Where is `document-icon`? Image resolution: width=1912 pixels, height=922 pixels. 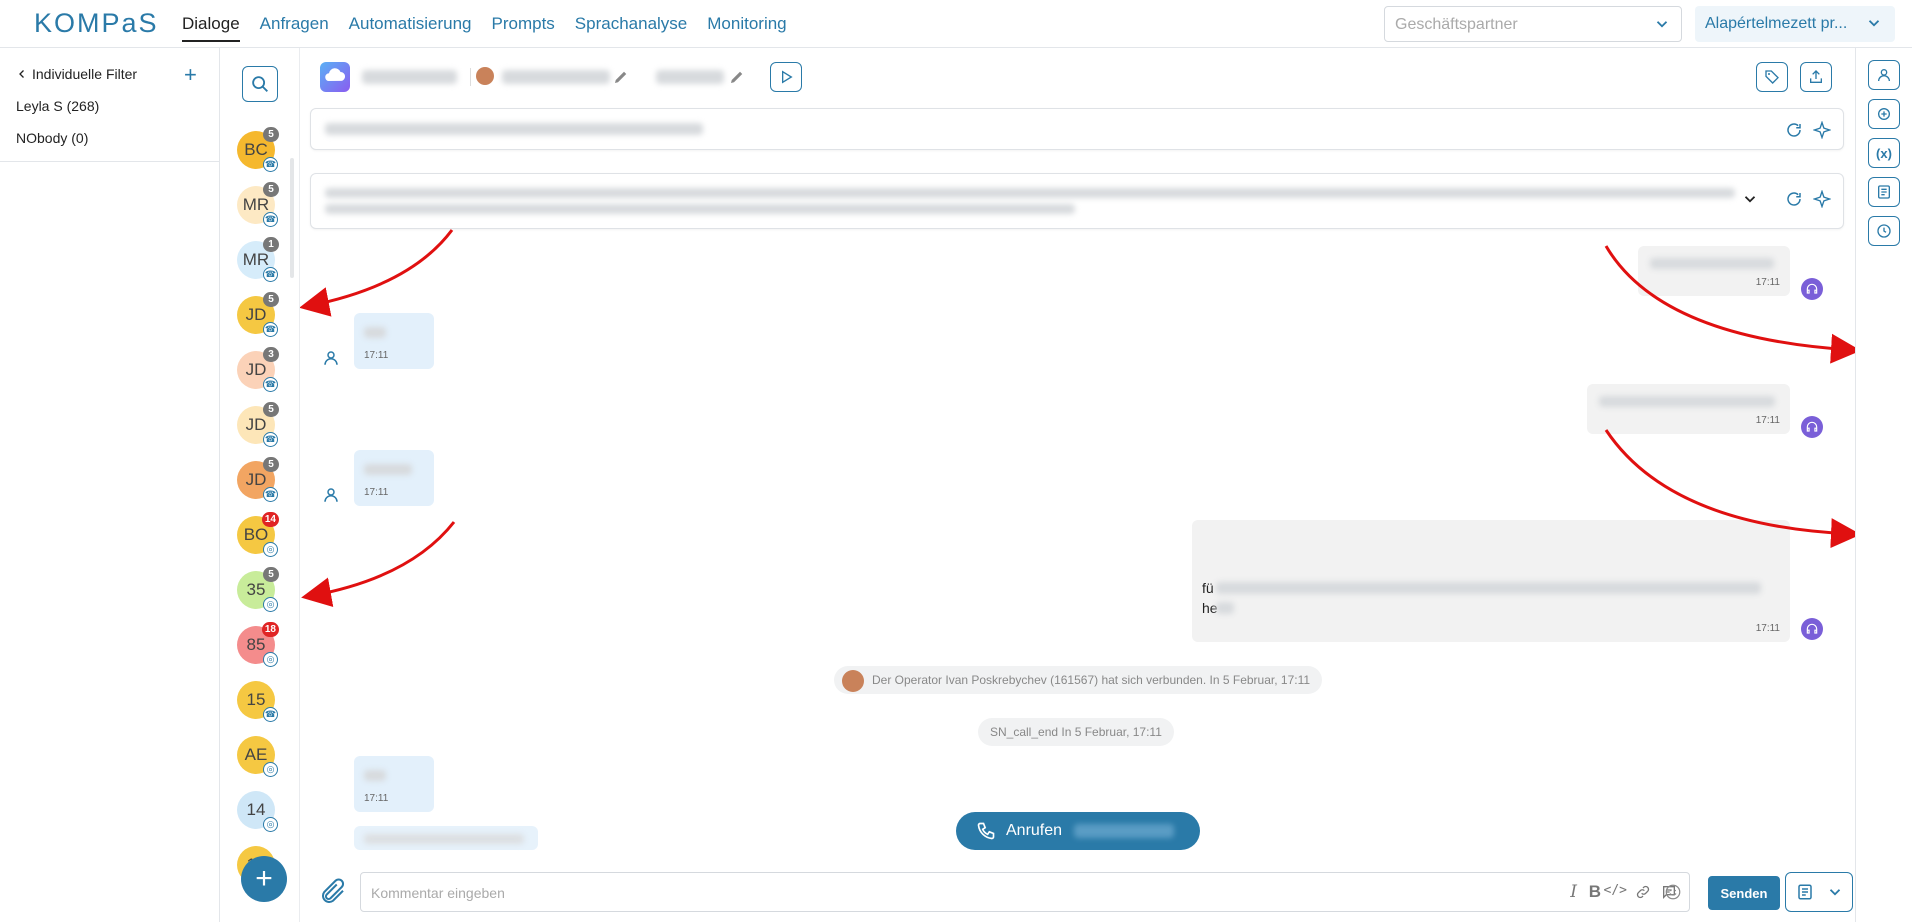 document-icon is located at coordinates (1884, 192).